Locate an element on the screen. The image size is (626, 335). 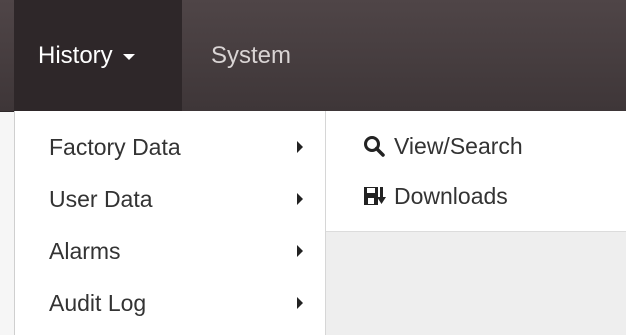
submenu-item-view-search: View/Search is located at coordinates (476, 146).